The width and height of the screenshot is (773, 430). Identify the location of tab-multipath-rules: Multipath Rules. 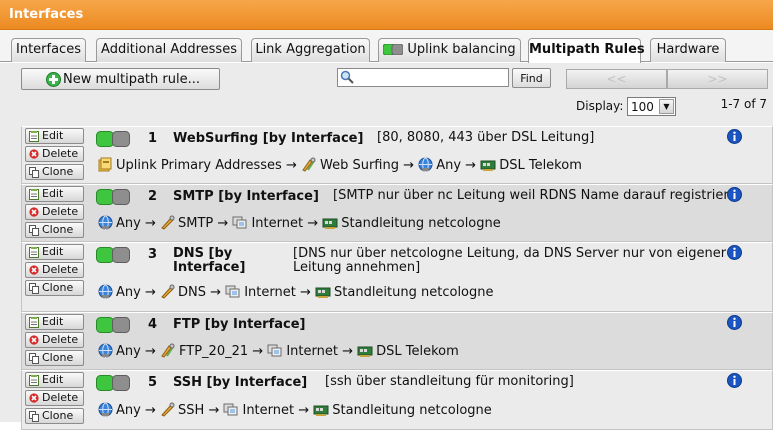
(586, 50).